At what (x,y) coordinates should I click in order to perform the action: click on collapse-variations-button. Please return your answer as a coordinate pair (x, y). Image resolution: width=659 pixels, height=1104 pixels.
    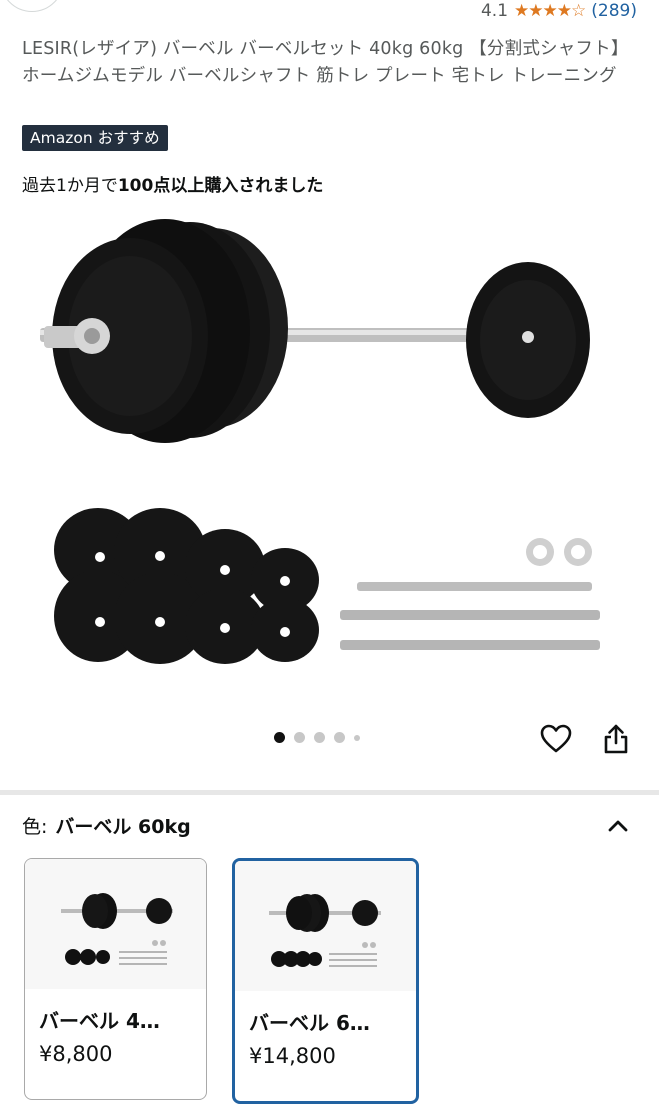
    Looking at the image, I should click on (618, 826).